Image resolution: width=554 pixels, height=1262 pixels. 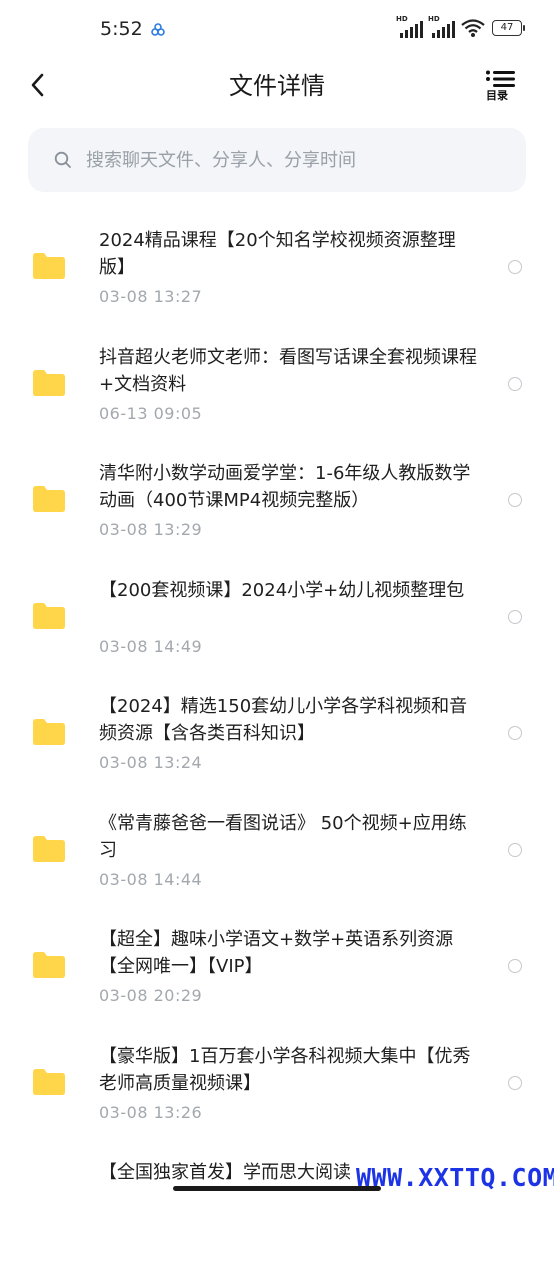 I want to click on list-icon, so click(x=500, y=78).